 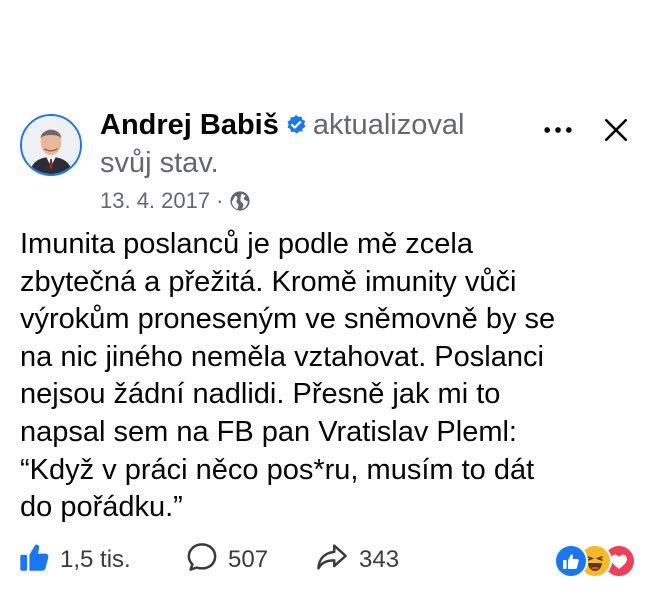 I want to click on like-reaction-icon, so click(x=571, y=561).